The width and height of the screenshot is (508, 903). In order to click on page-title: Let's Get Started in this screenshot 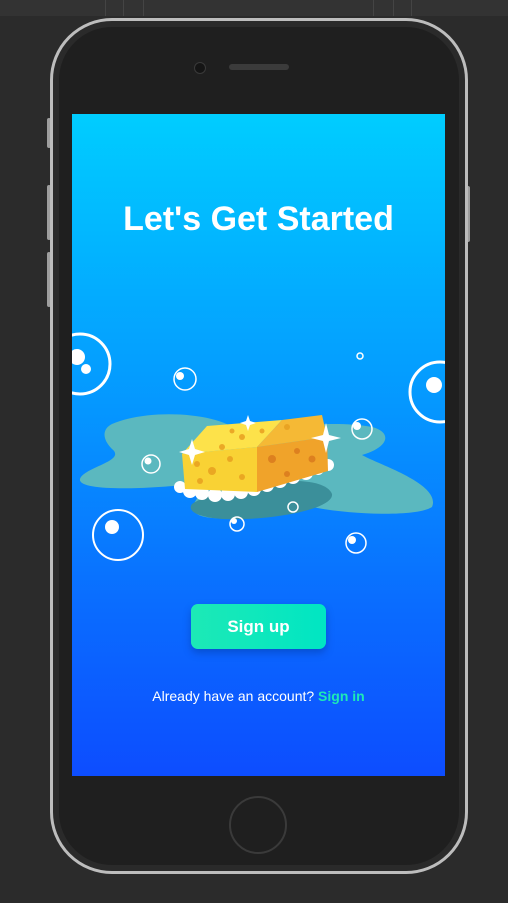, I will do `click(258, 219)`.